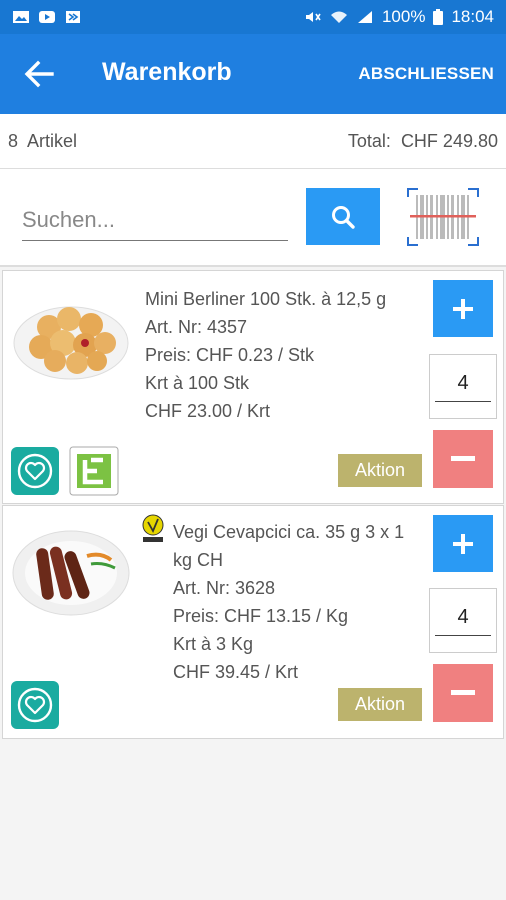 This screenshot has height=900, width=506. What do you see at coordinates (369, 140) in the screenshot?
I see `total-label: Total:` at bounding box center [369, 140].